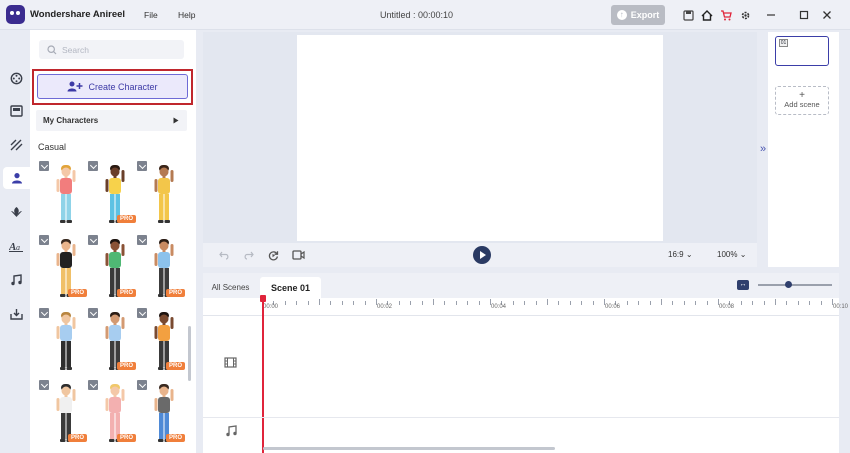  Describe the element at coordinates (111, 49) in the screenshot. I see `search-input: Search` at that location.